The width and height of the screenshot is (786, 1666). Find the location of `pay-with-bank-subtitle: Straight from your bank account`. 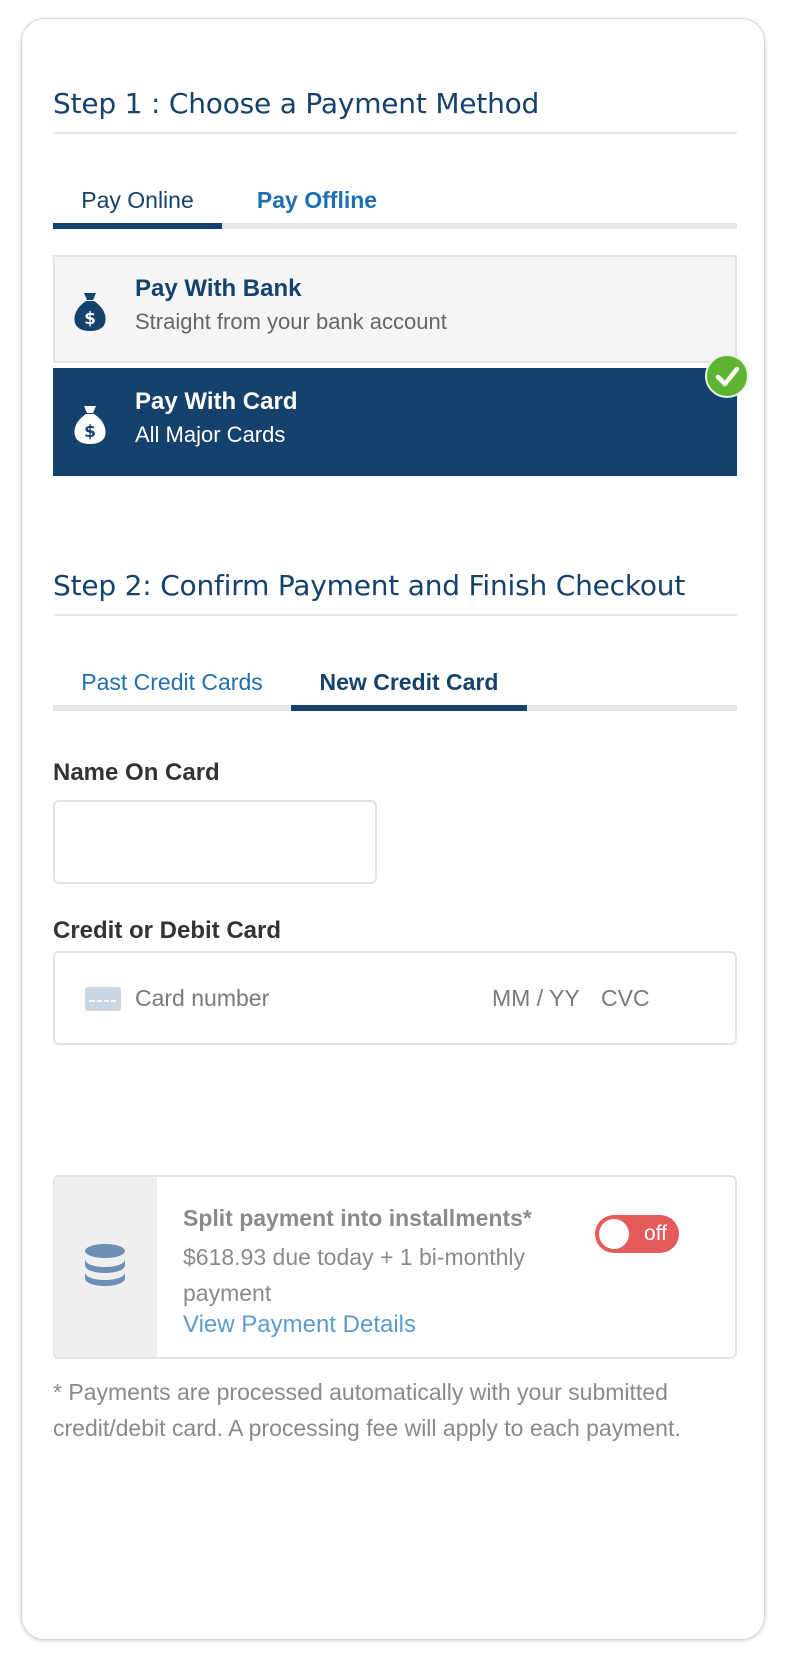

pay-with-bank-subtitle: Straight from your bank account is located at coordinates (291, 321).